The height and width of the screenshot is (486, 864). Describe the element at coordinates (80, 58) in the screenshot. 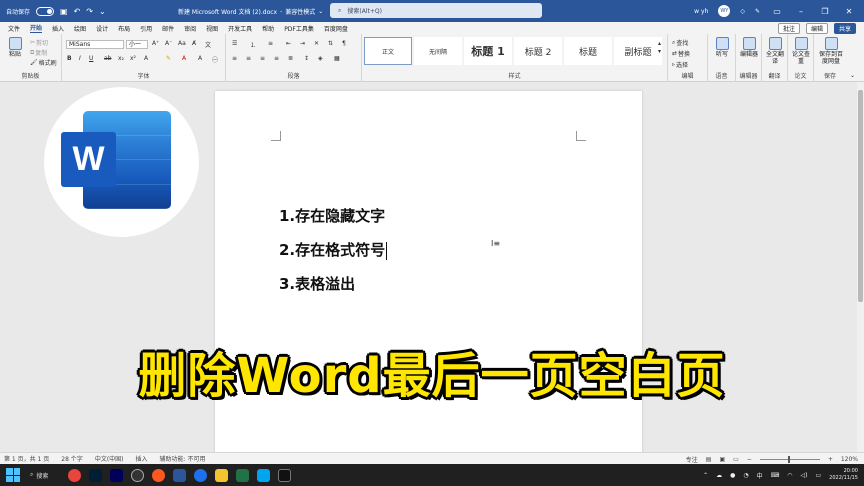

I see `italic-icon: I` at that location.